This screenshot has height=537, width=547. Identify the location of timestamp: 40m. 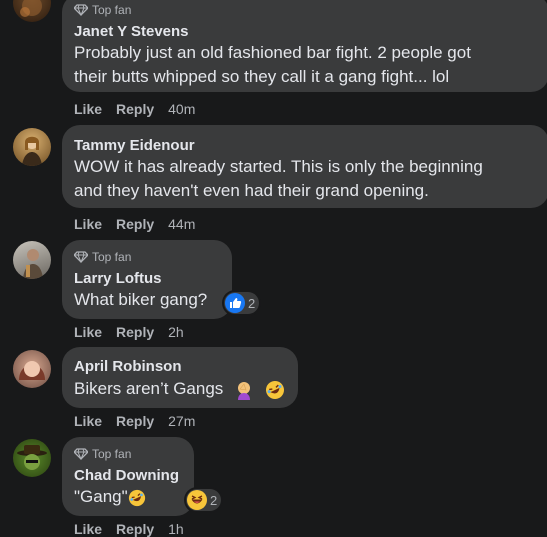
(181, 109).